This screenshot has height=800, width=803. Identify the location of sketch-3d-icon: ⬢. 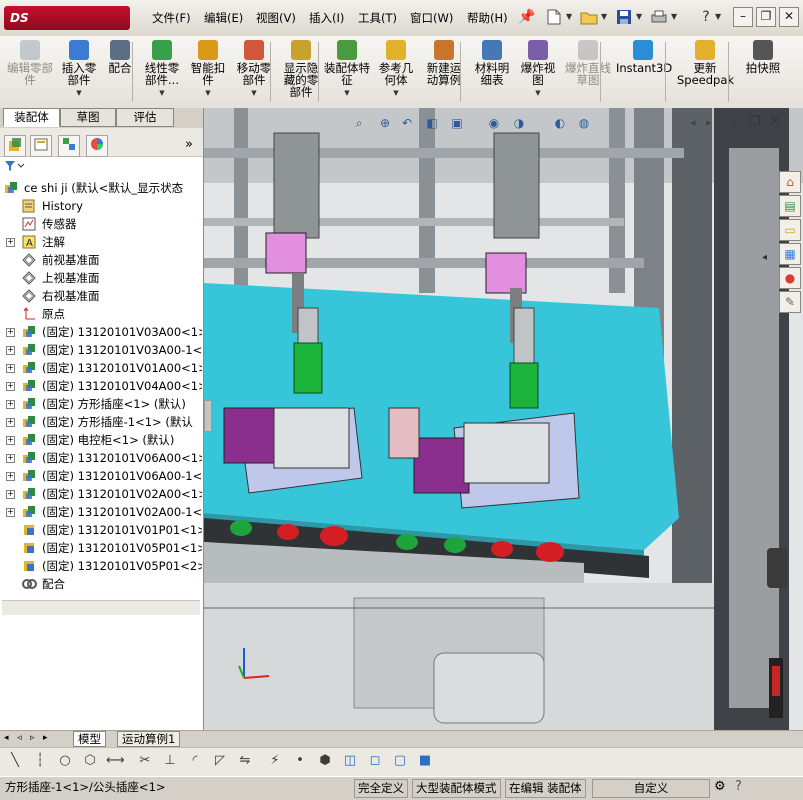
(325, 761).